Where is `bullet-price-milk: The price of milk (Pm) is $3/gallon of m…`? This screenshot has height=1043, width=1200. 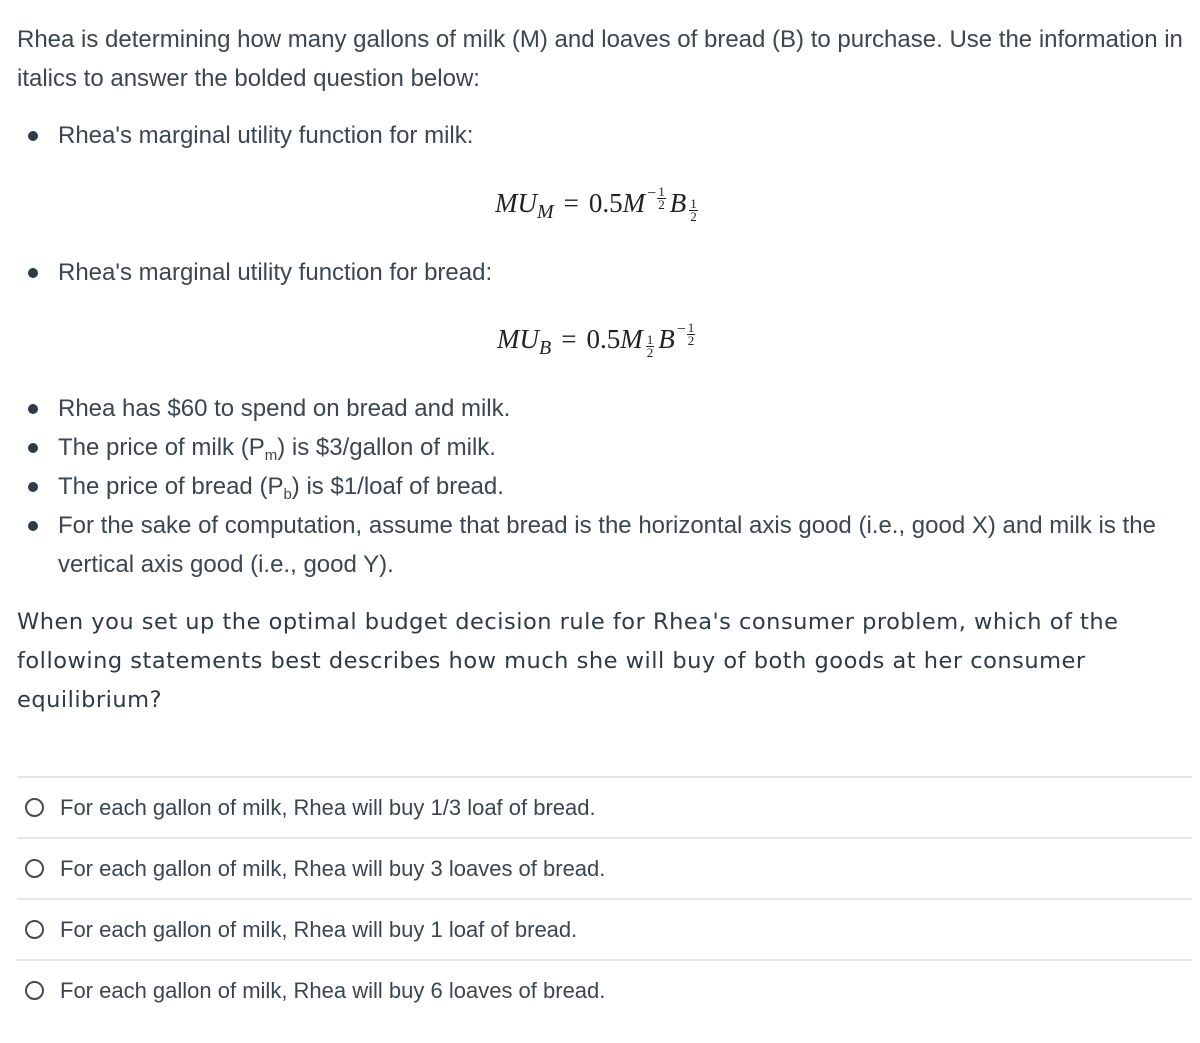
bullet-price-milk: The price of milk (Pm) is $3/gallon of m… is located at coordinates (598, 447).